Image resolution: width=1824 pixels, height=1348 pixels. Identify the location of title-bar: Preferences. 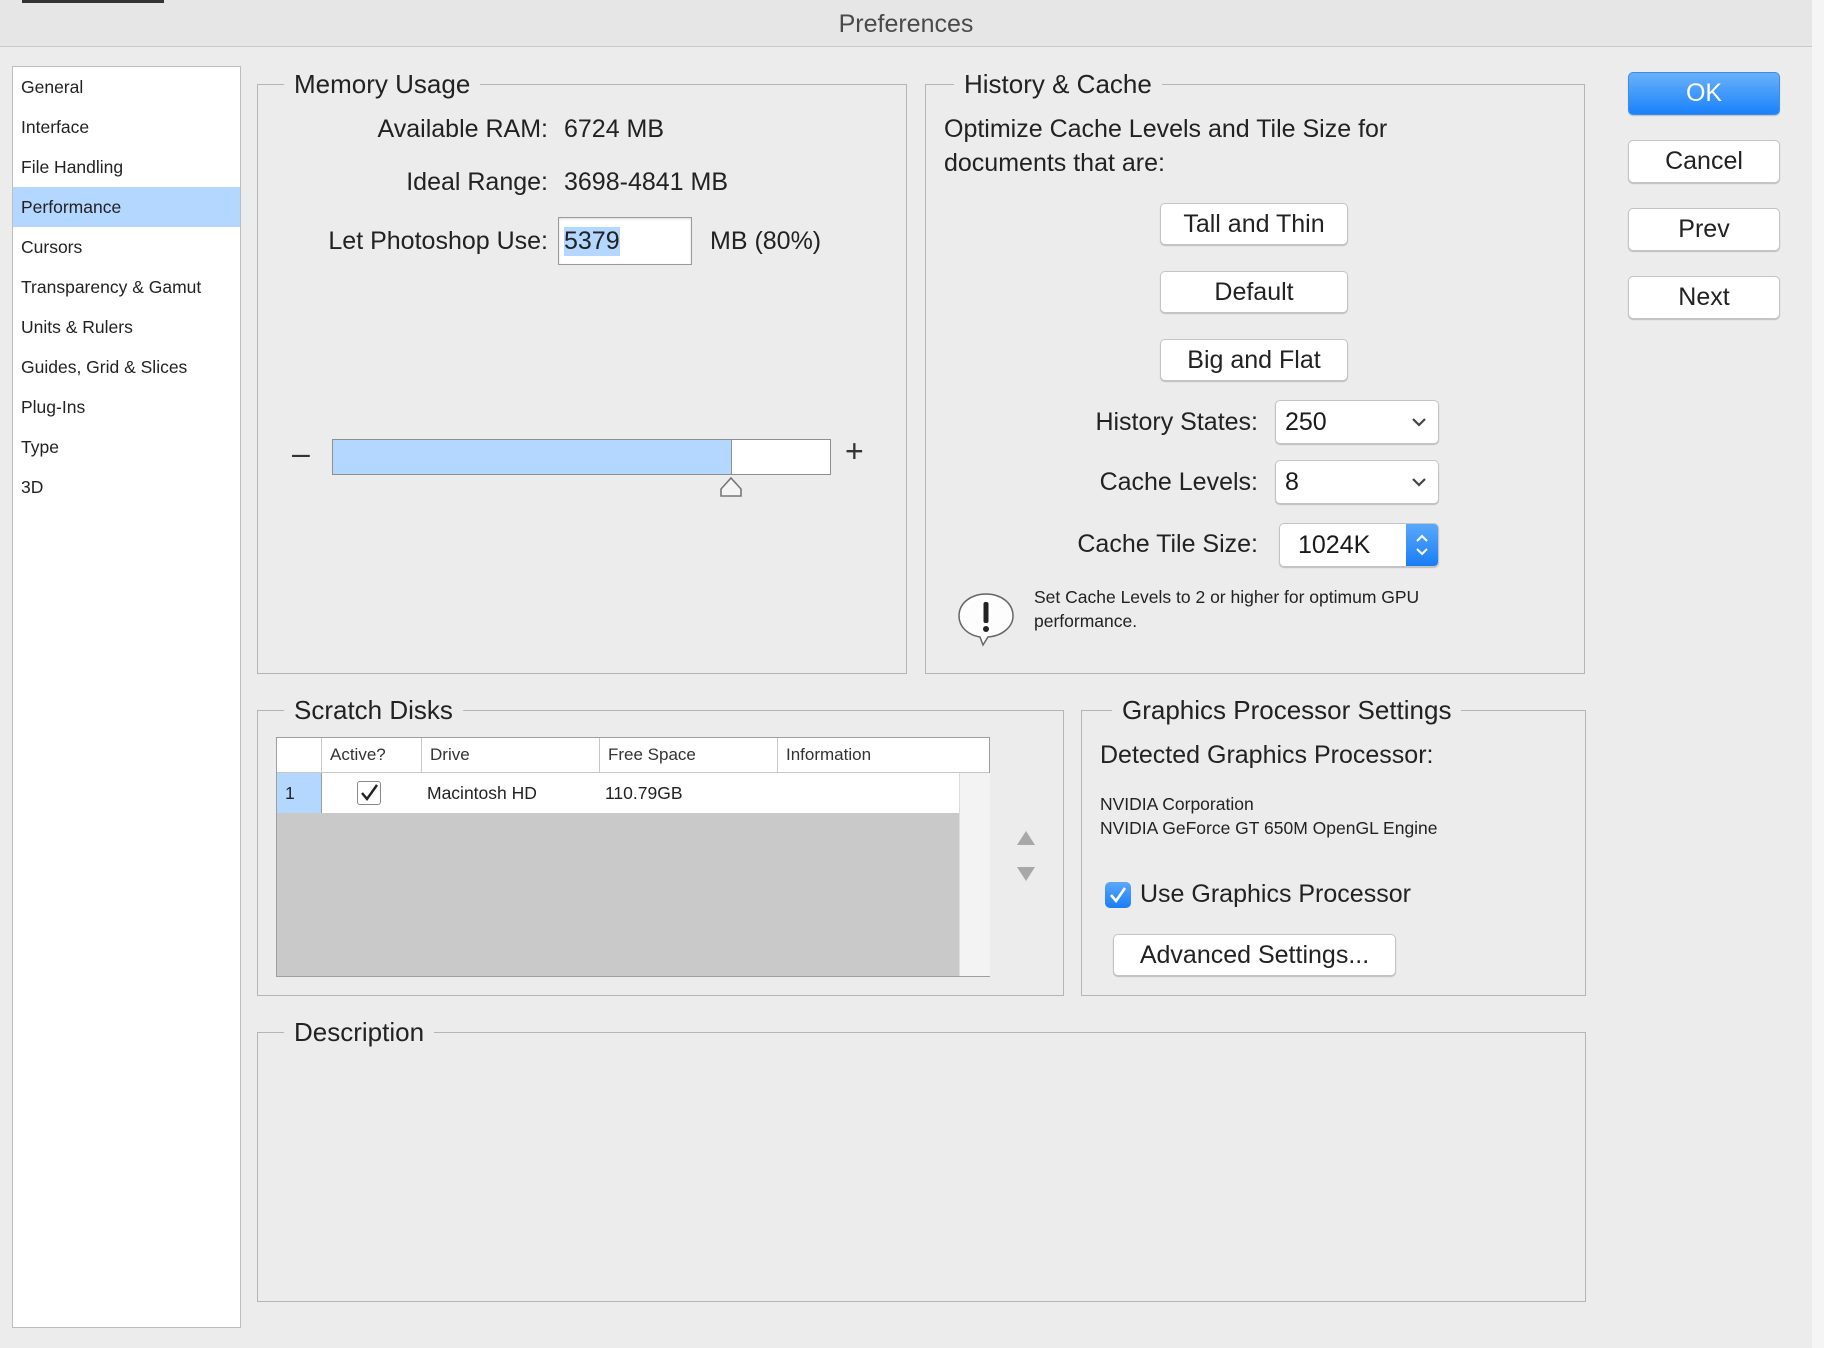
(906, 23).